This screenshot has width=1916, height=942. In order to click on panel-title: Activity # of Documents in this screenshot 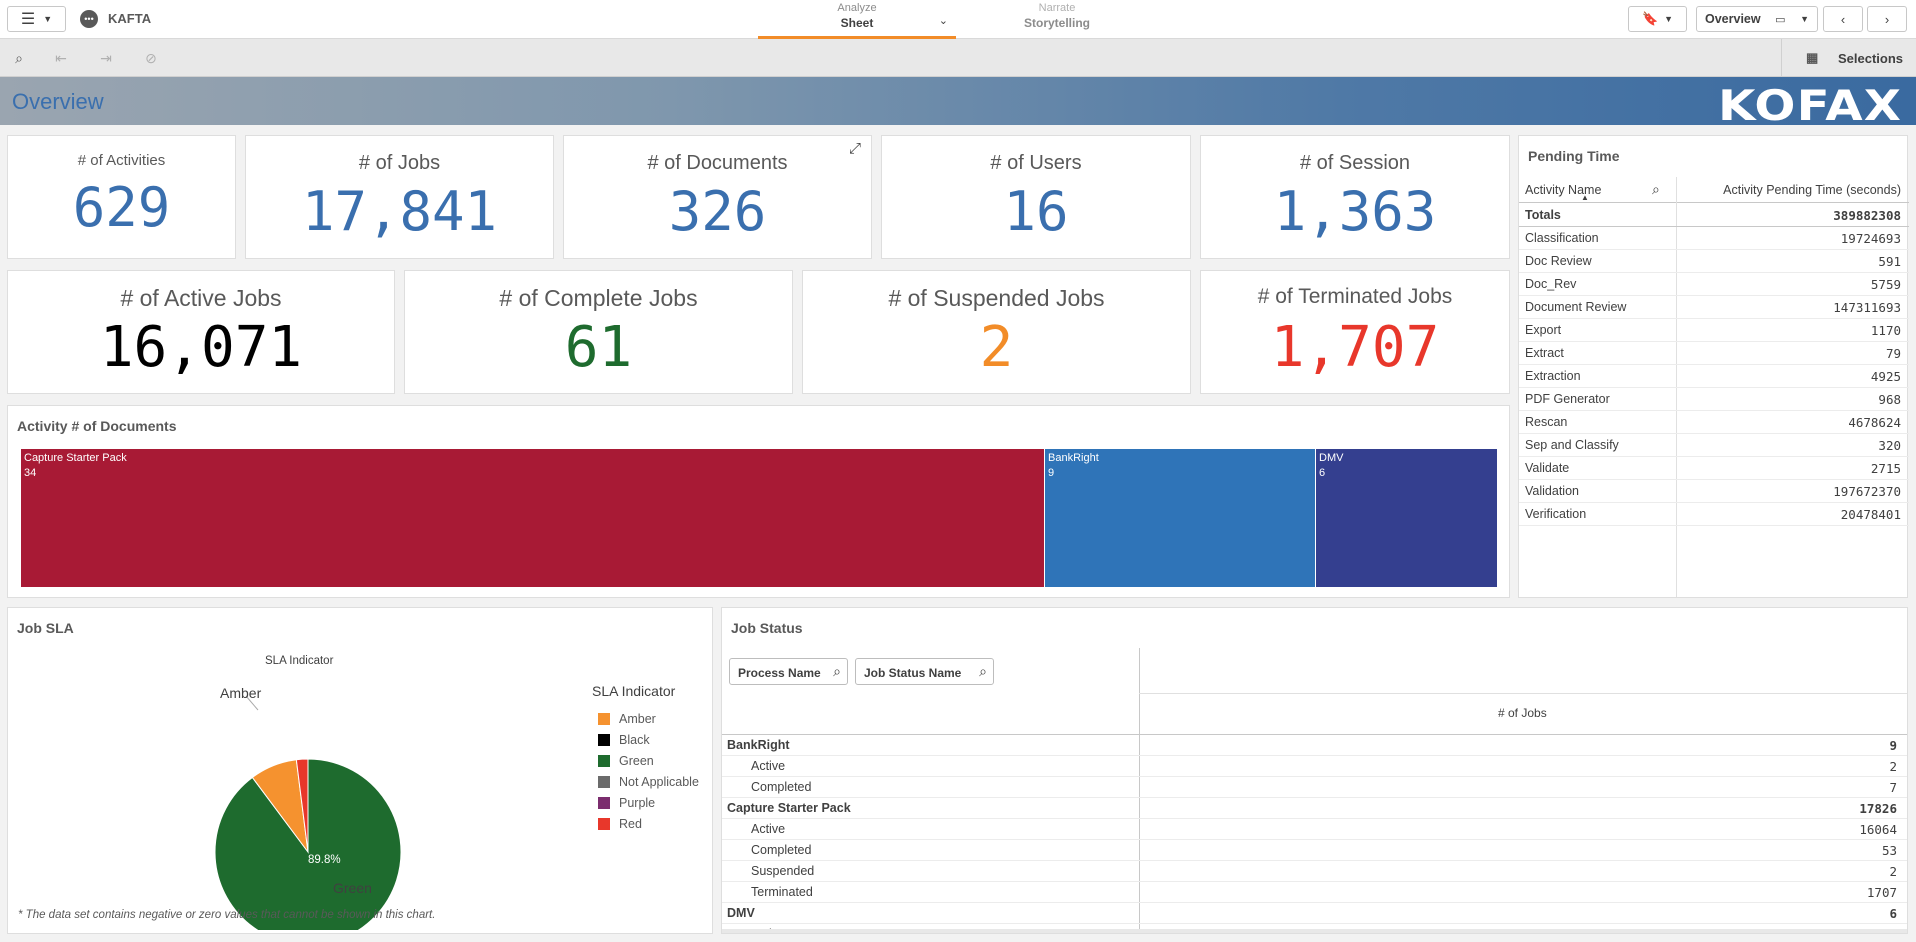, I will do `click(97, 426)`.